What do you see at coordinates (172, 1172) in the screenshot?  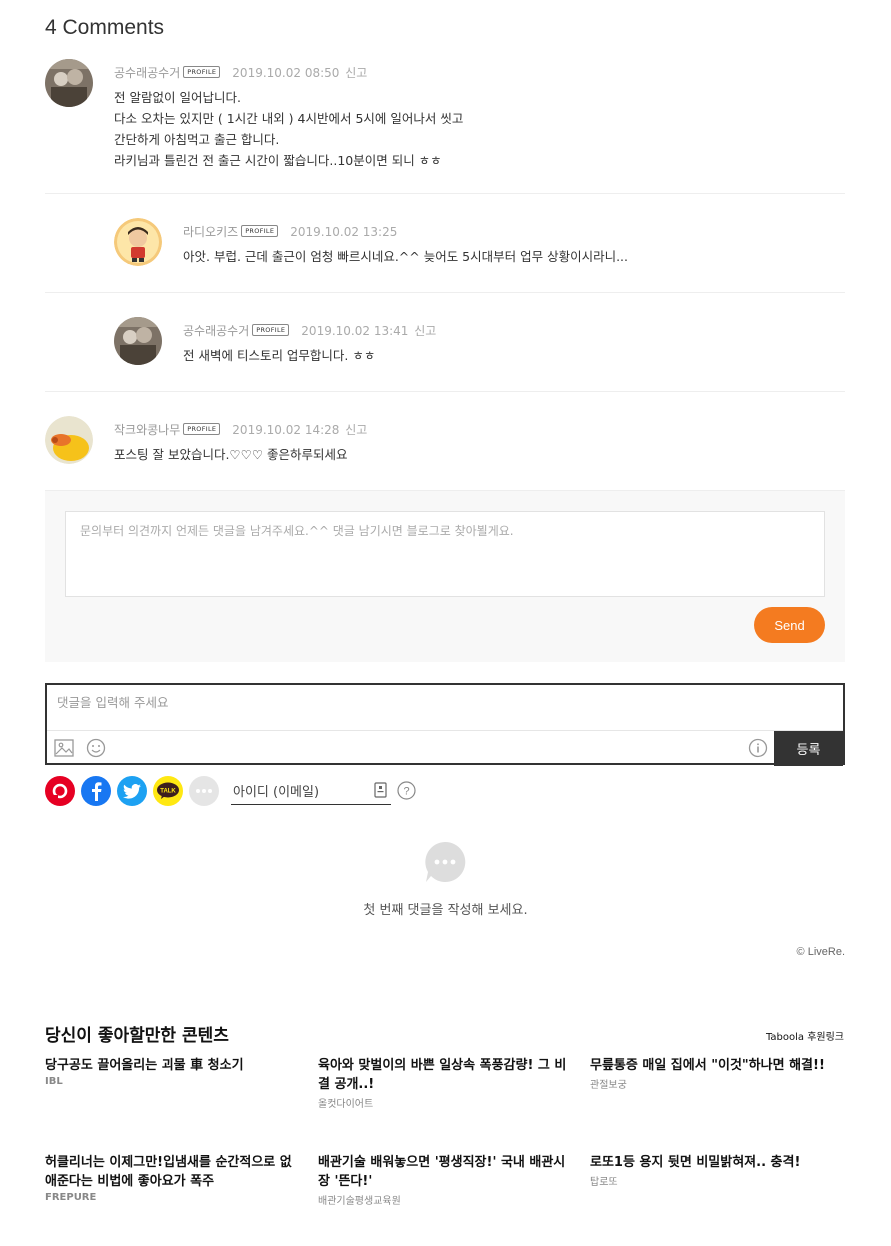 I see `recommendation-headline: 허클리너는 이제그만!입냄새를 순간적으로 없애준다는 비법에 좋아요가 폭주` at bounding box center [172, 1172].